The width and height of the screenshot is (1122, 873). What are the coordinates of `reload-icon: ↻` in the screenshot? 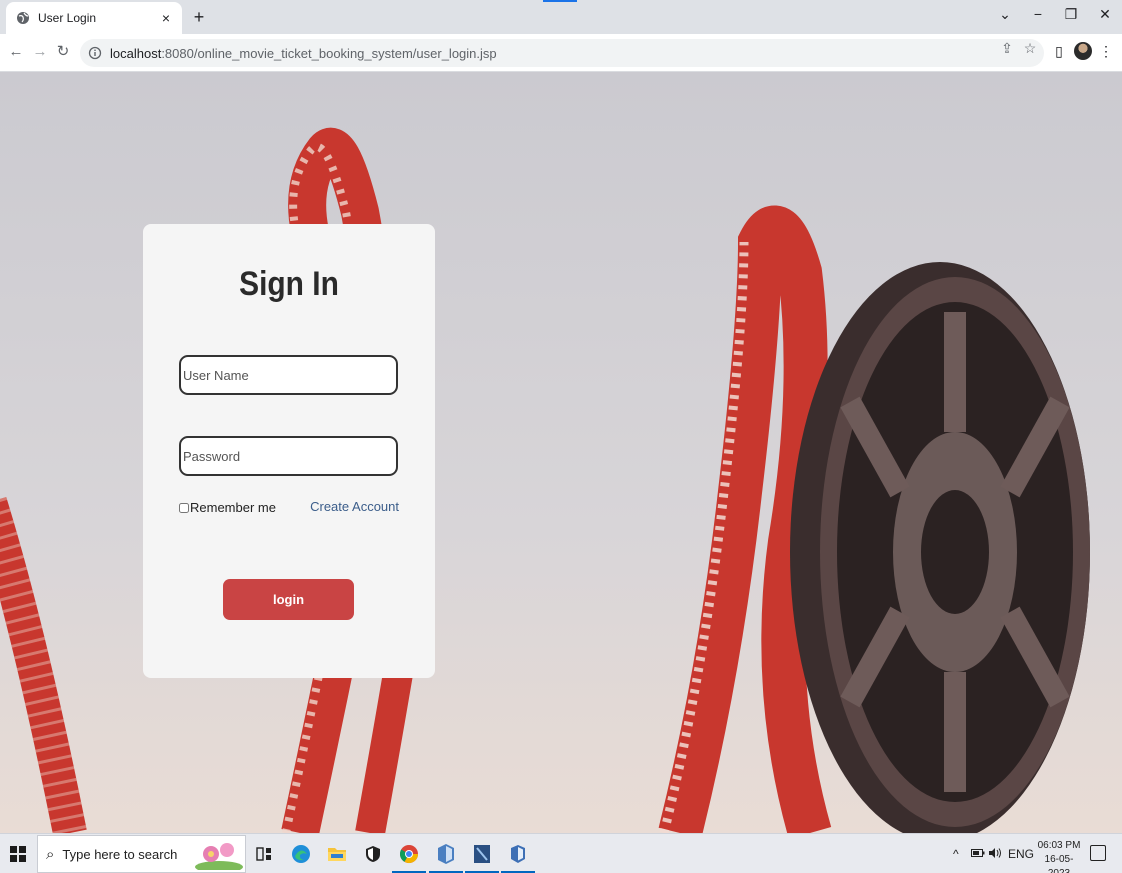 It's located at (63, 52).